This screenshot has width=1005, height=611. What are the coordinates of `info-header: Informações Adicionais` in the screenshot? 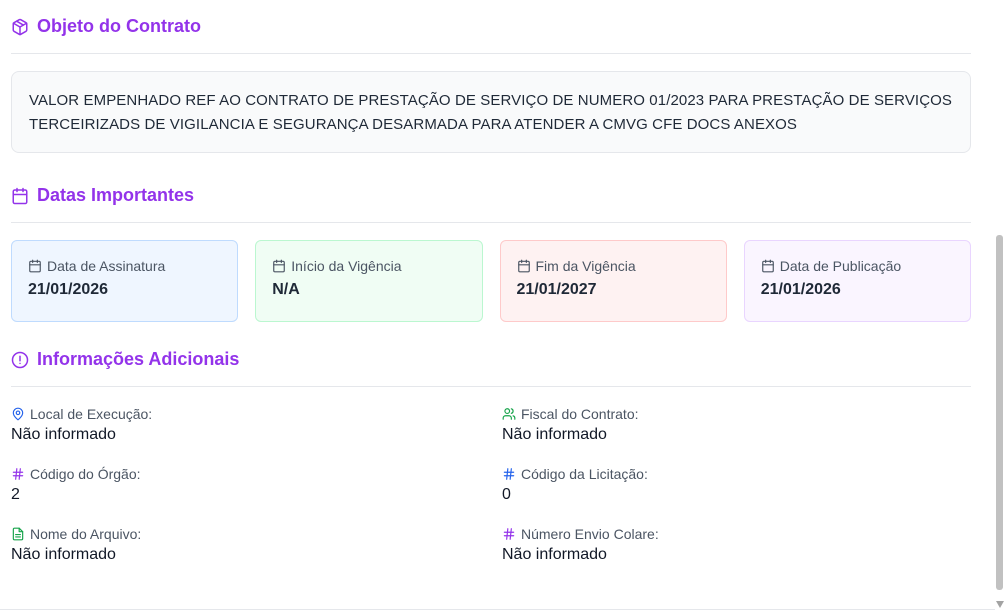 It's located at (491, 360).